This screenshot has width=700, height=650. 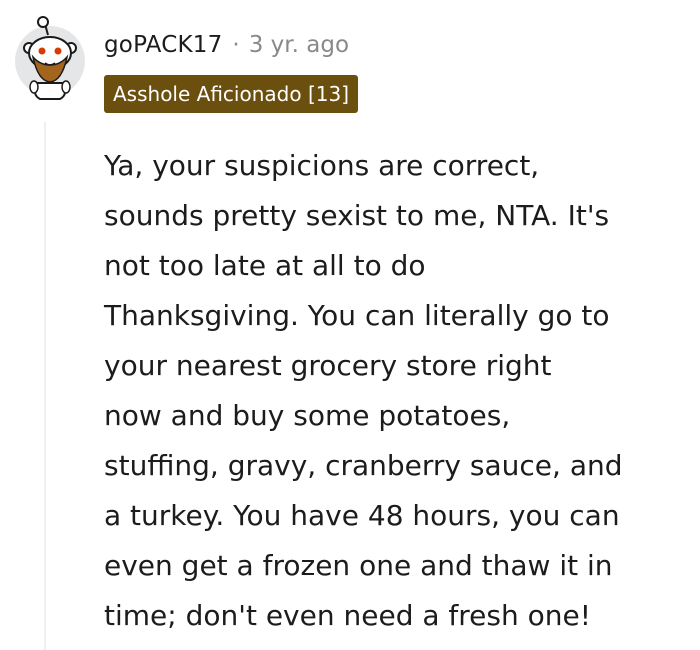 I want to click on comment-body-line: even get a frozen one and thaw it in, so click(x=358, y=565).